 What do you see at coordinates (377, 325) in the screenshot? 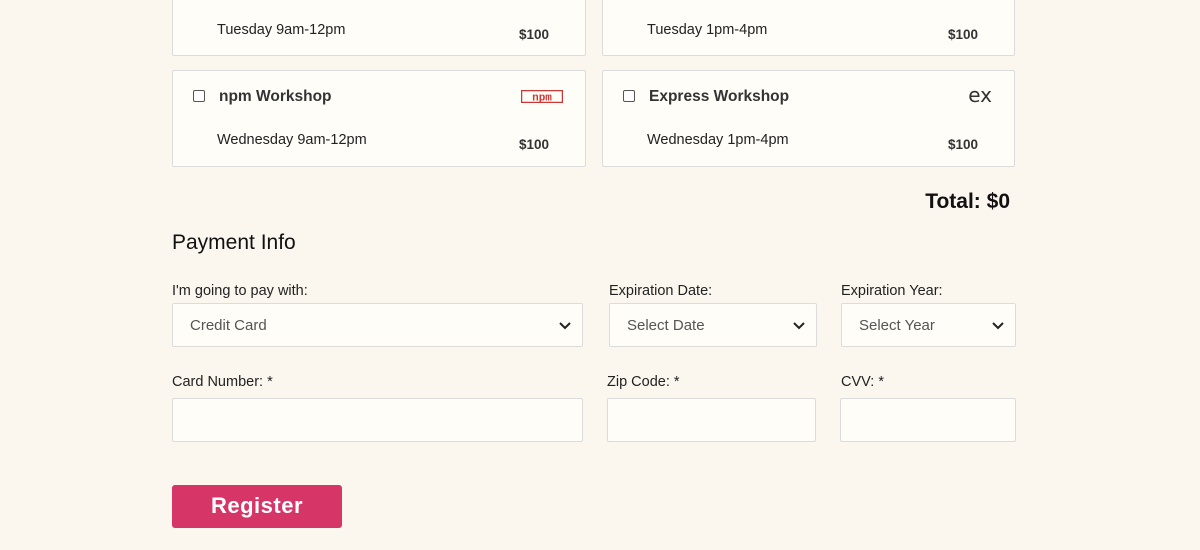
I see `payment-method-select: Credit Card` at bounding box center [377, 325].